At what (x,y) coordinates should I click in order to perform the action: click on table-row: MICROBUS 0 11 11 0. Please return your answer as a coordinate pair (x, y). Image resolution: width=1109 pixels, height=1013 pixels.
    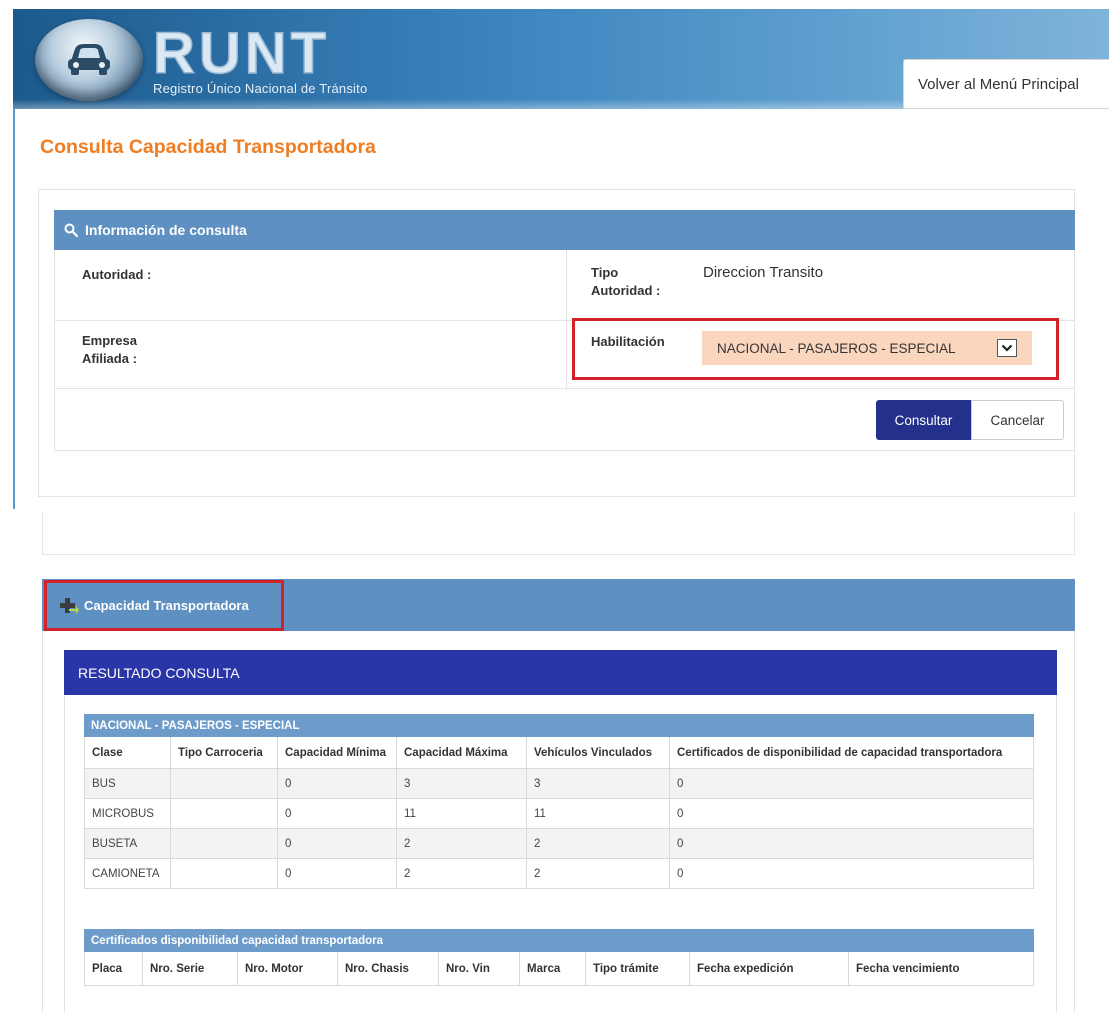
    Looking at the image, I should click on (559, 813).